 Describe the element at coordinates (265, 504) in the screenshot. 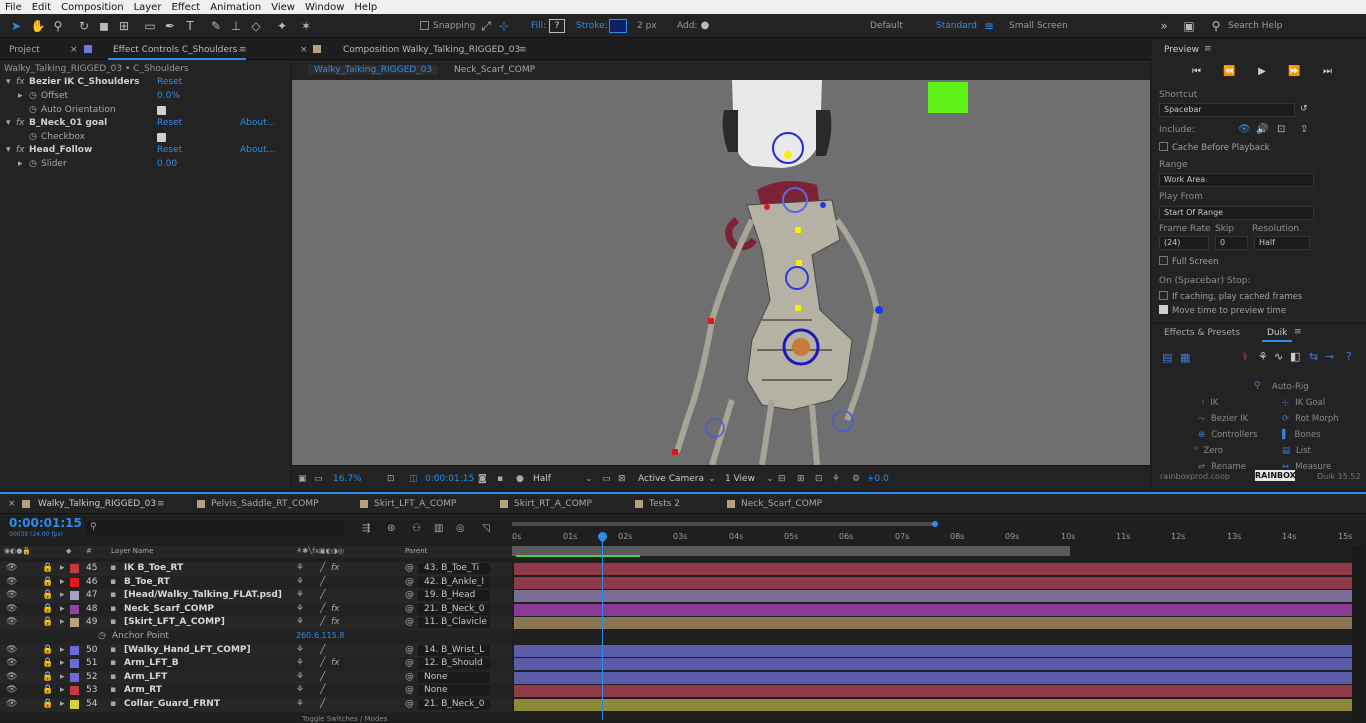

I see `timeline-tab-pelvis: Pelvis_Saddle_RT_COMP` at that location.